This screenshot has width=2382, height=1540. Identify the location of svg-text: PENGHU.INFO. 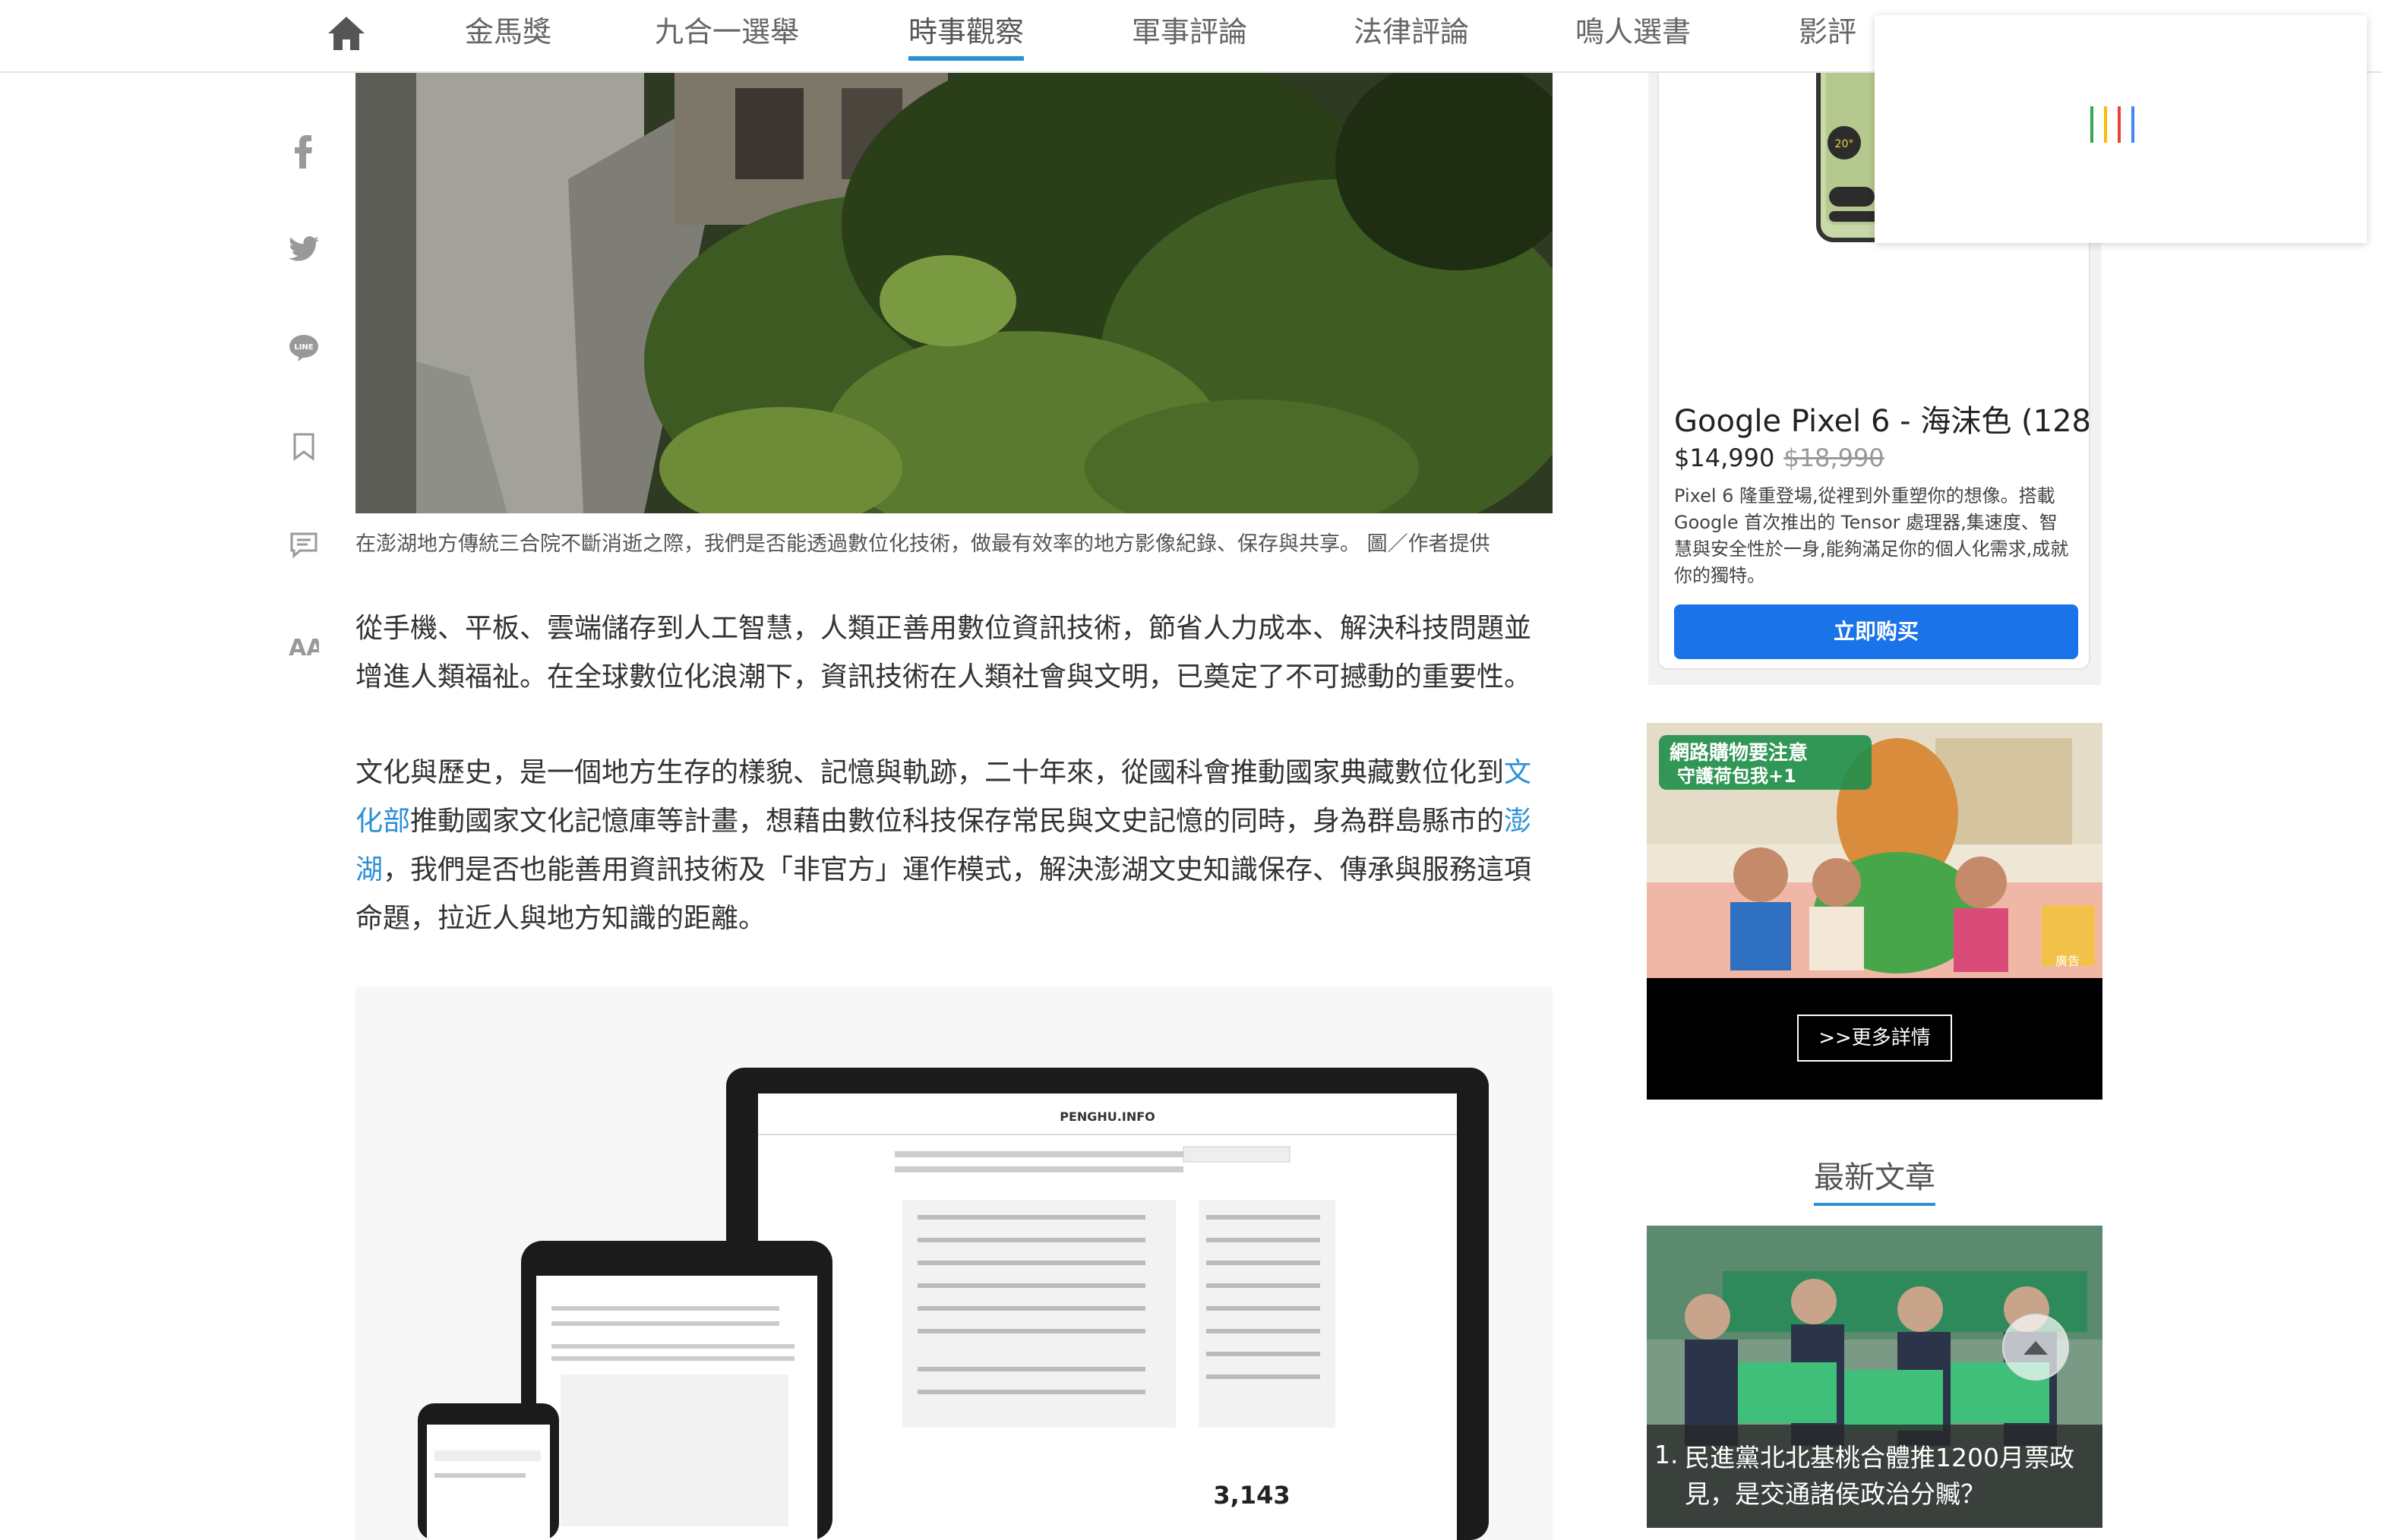
(1107, 1117).